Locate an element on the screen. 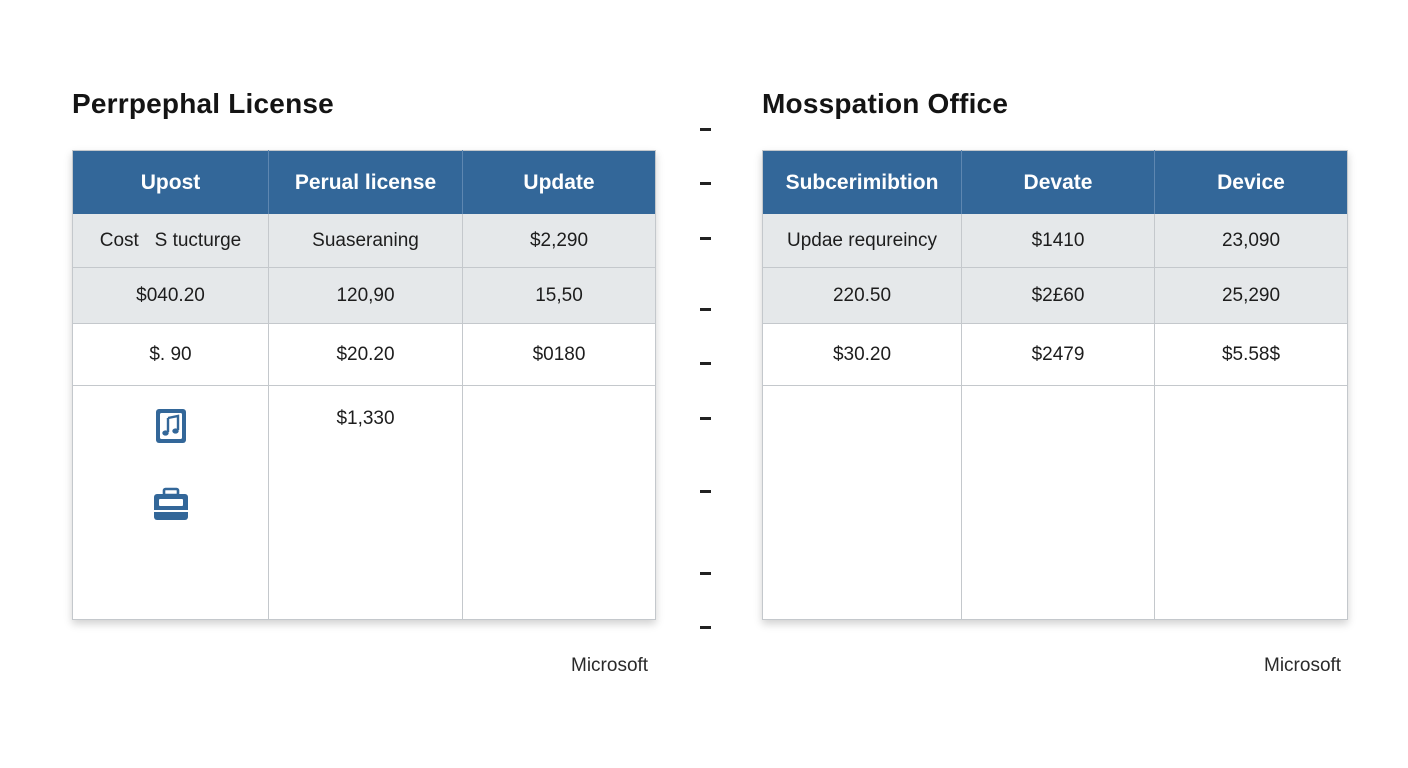  table-cell: 15,50 is located at coordinates (559, 295).